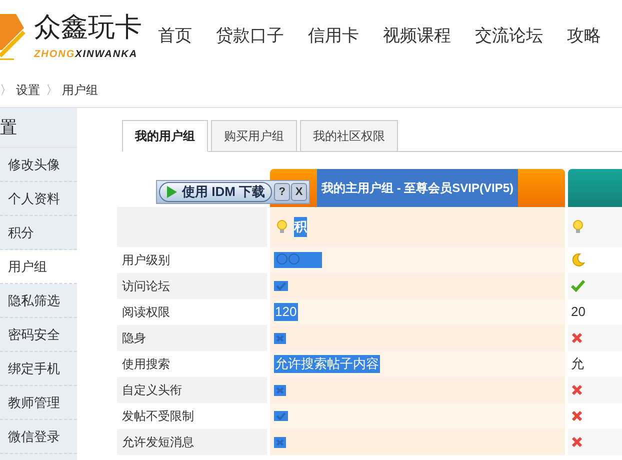  What do you see at coordinates (38, 199) in the screenshot?
I see `sidebar-item: 个人资料` at bounding box center [38, 199].